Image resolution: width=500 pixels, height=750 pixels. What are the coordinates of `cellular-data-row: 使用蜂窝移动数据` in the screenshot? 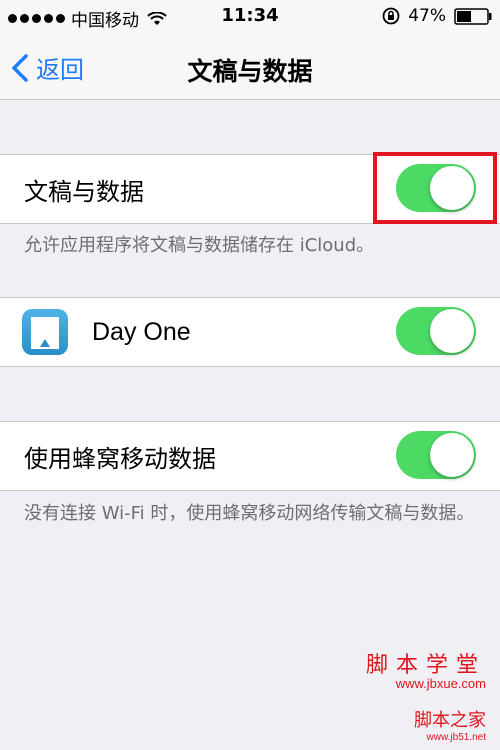 It's located at (250, 456).